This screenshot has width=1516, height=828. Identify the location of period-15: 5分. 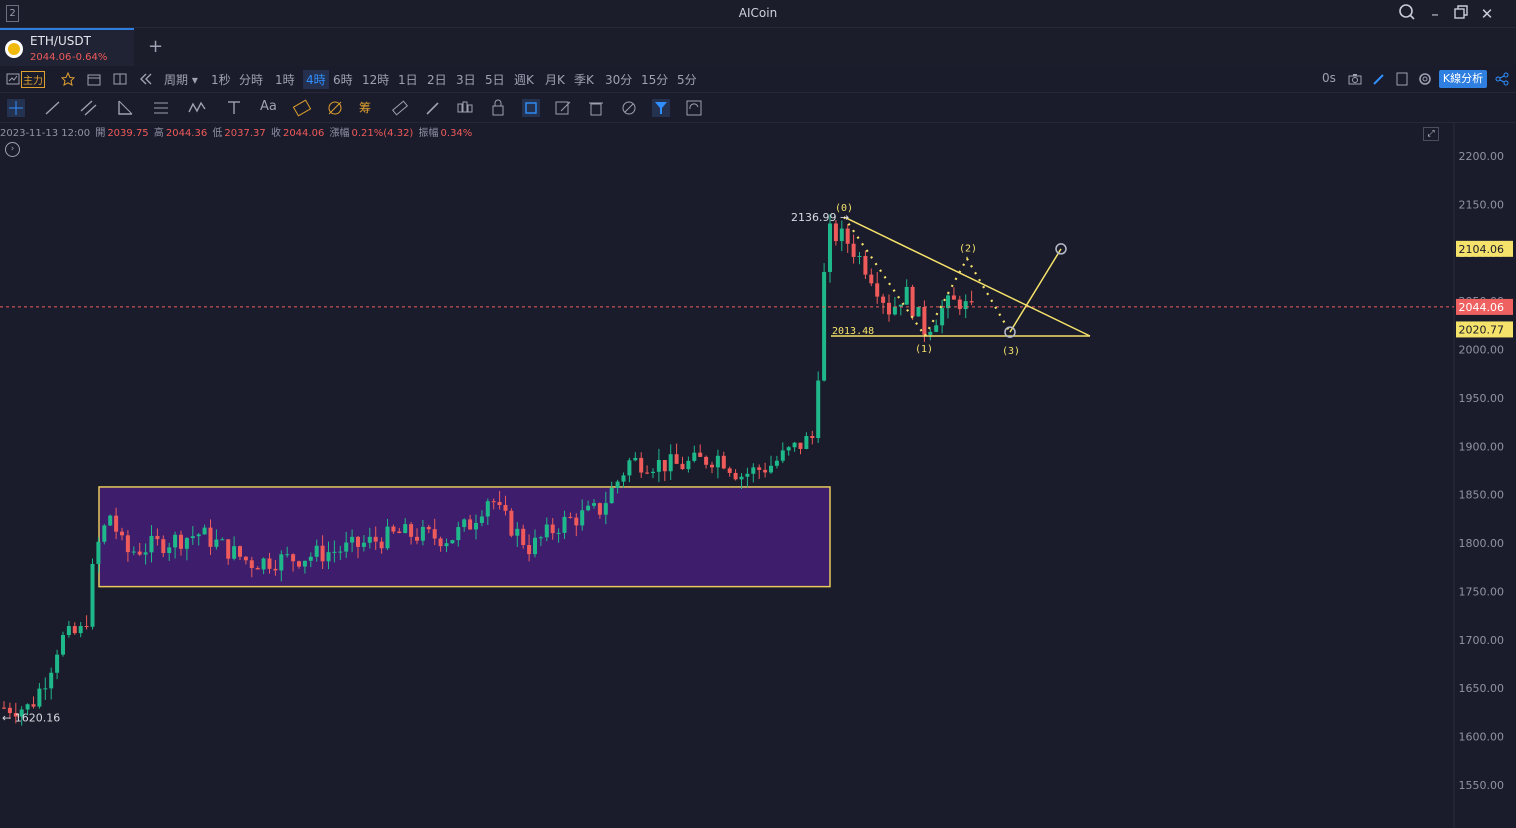
(687, 79).